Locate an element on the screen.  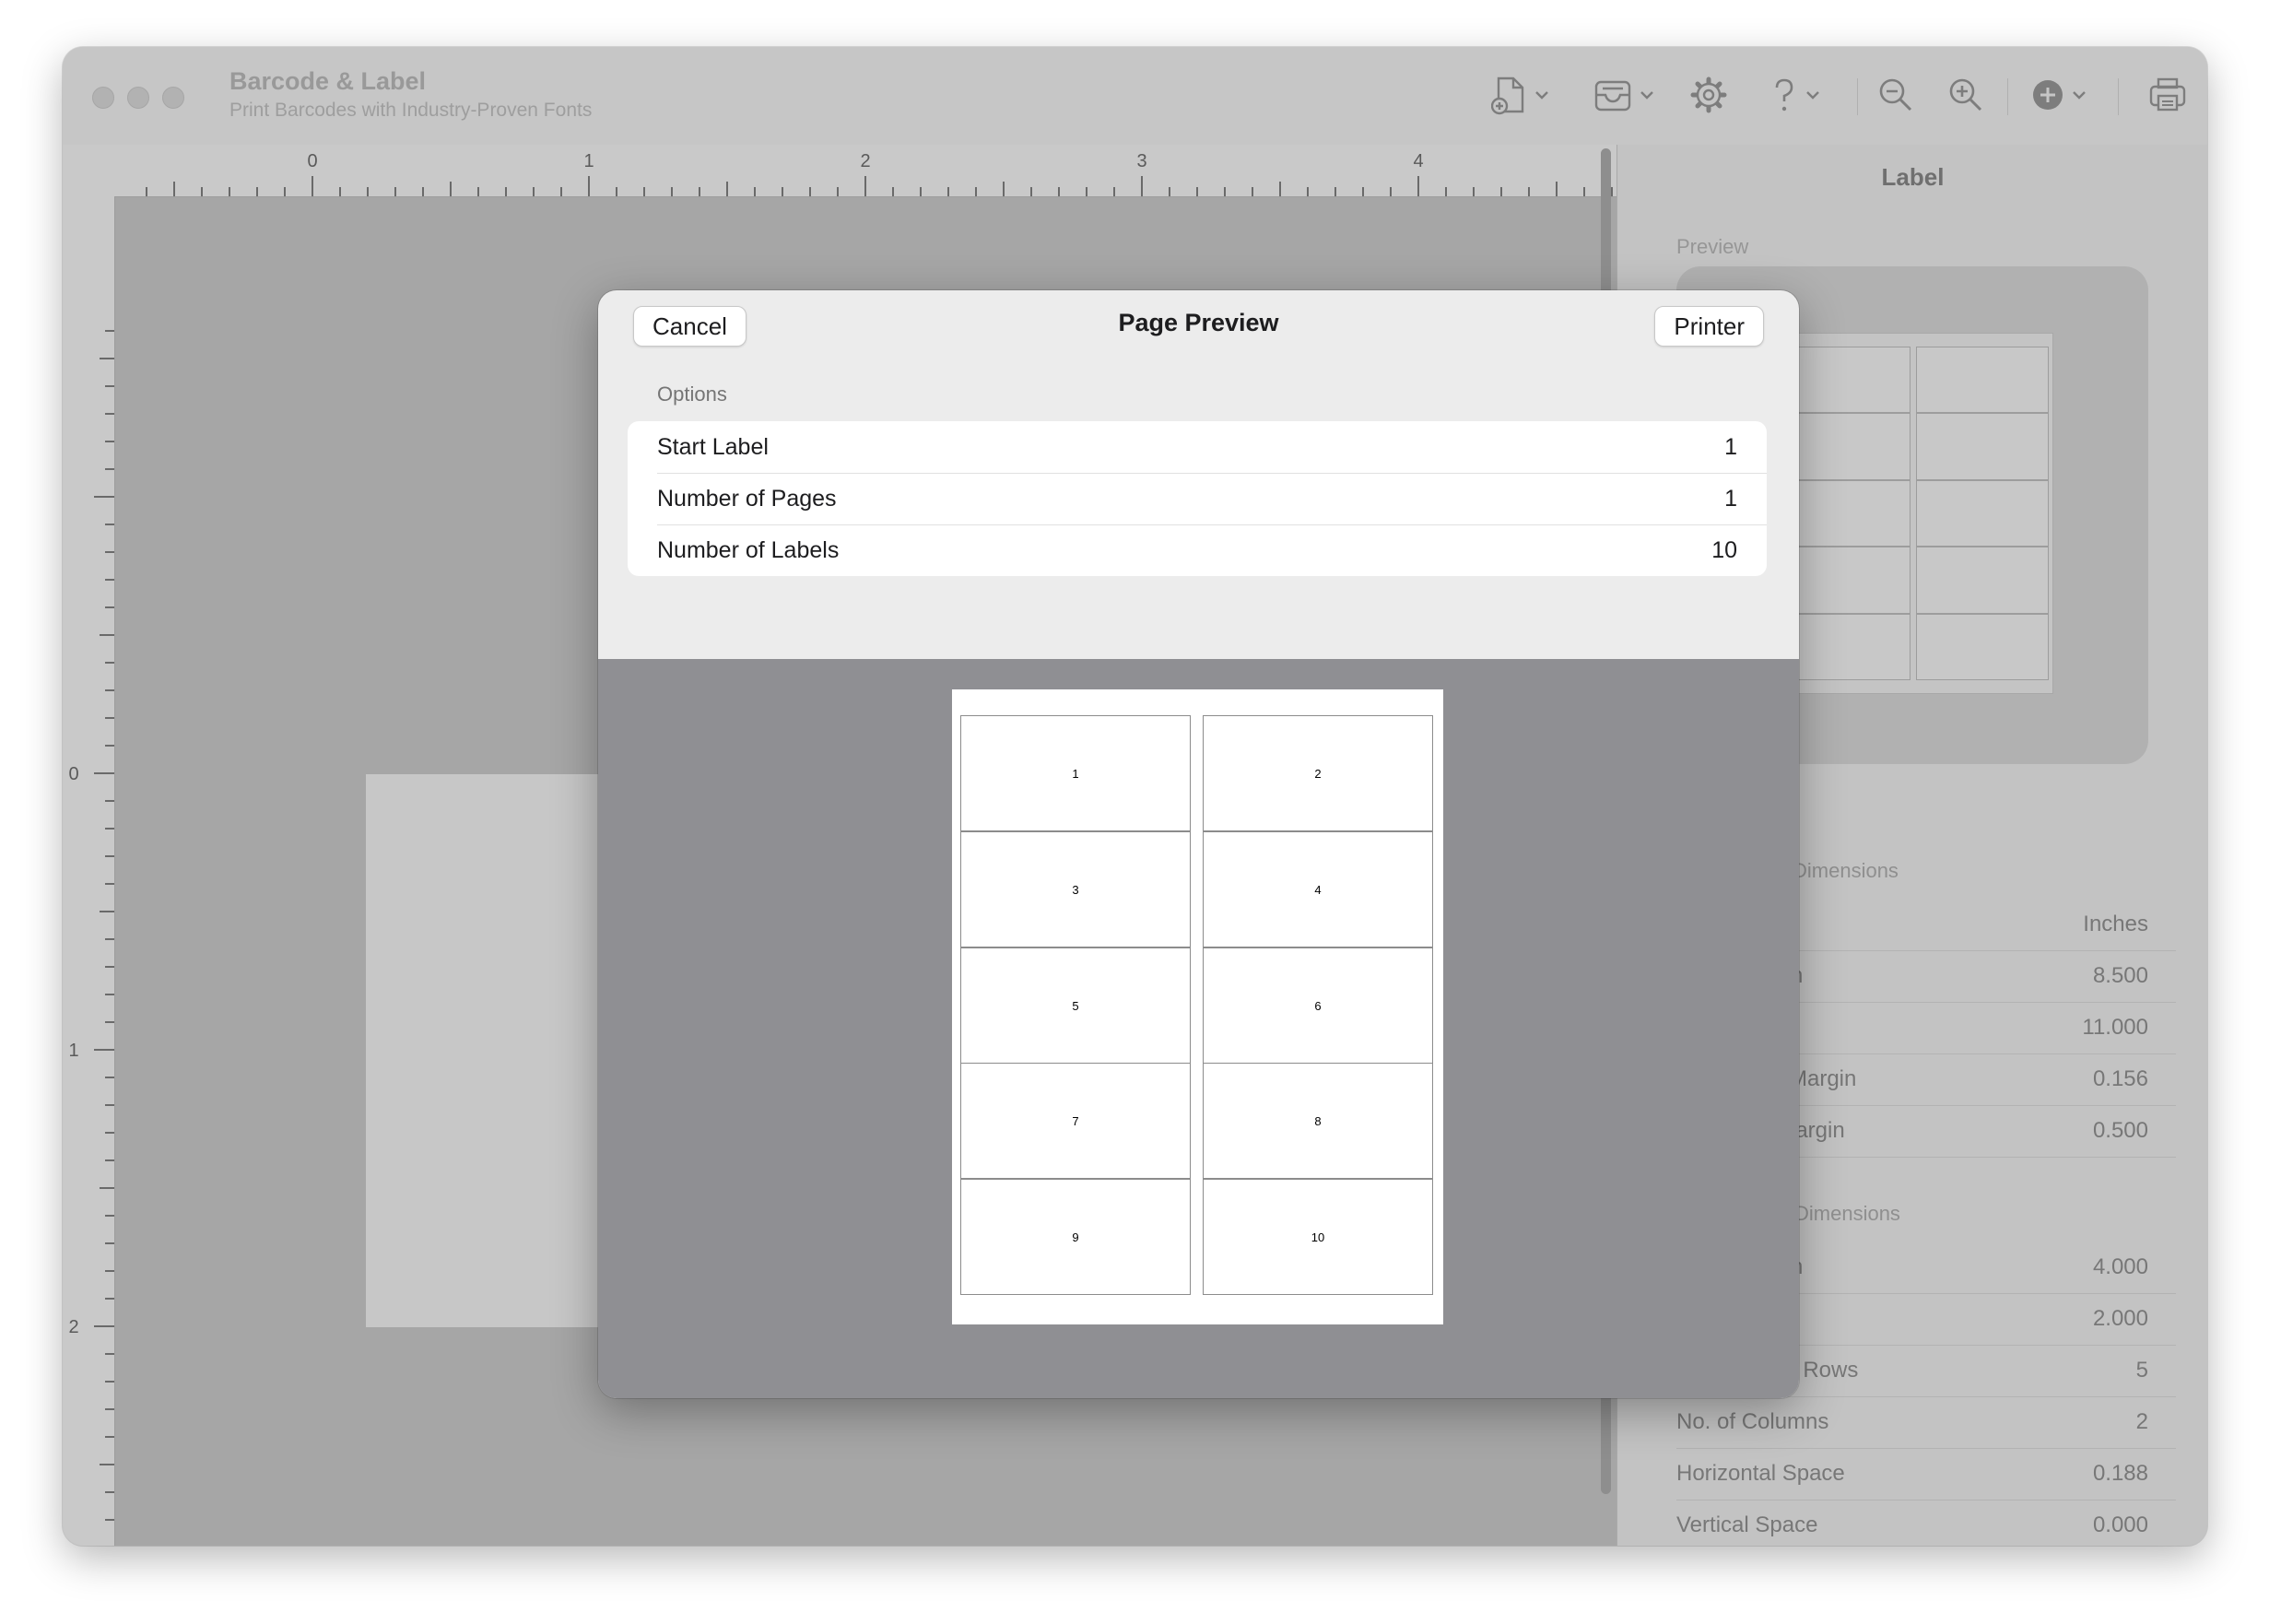
horizontal-ruler-scale: 0 1 2 3 4 is located at coordinates (879, 173).